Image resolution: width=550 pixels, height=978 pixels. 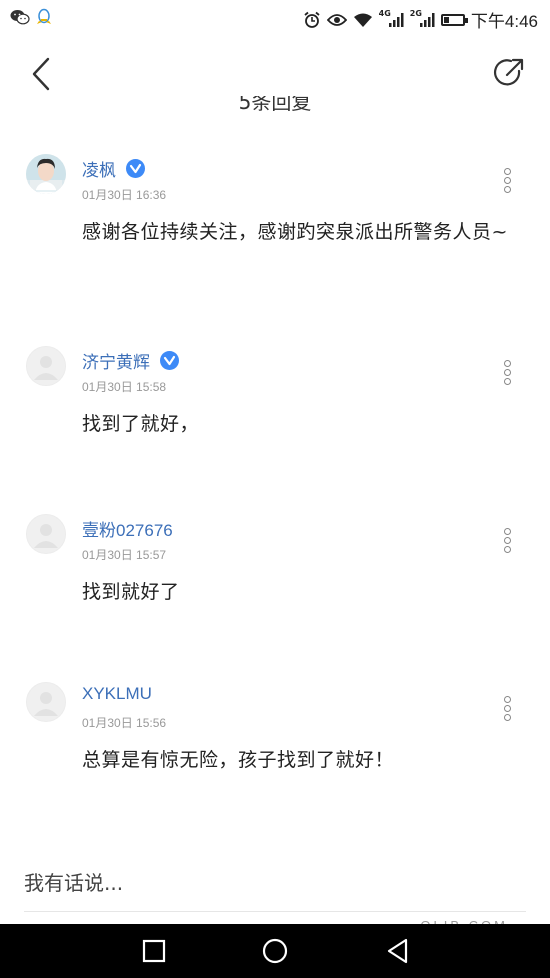 I want to click on eye-icon, so click(x=336, y=20).